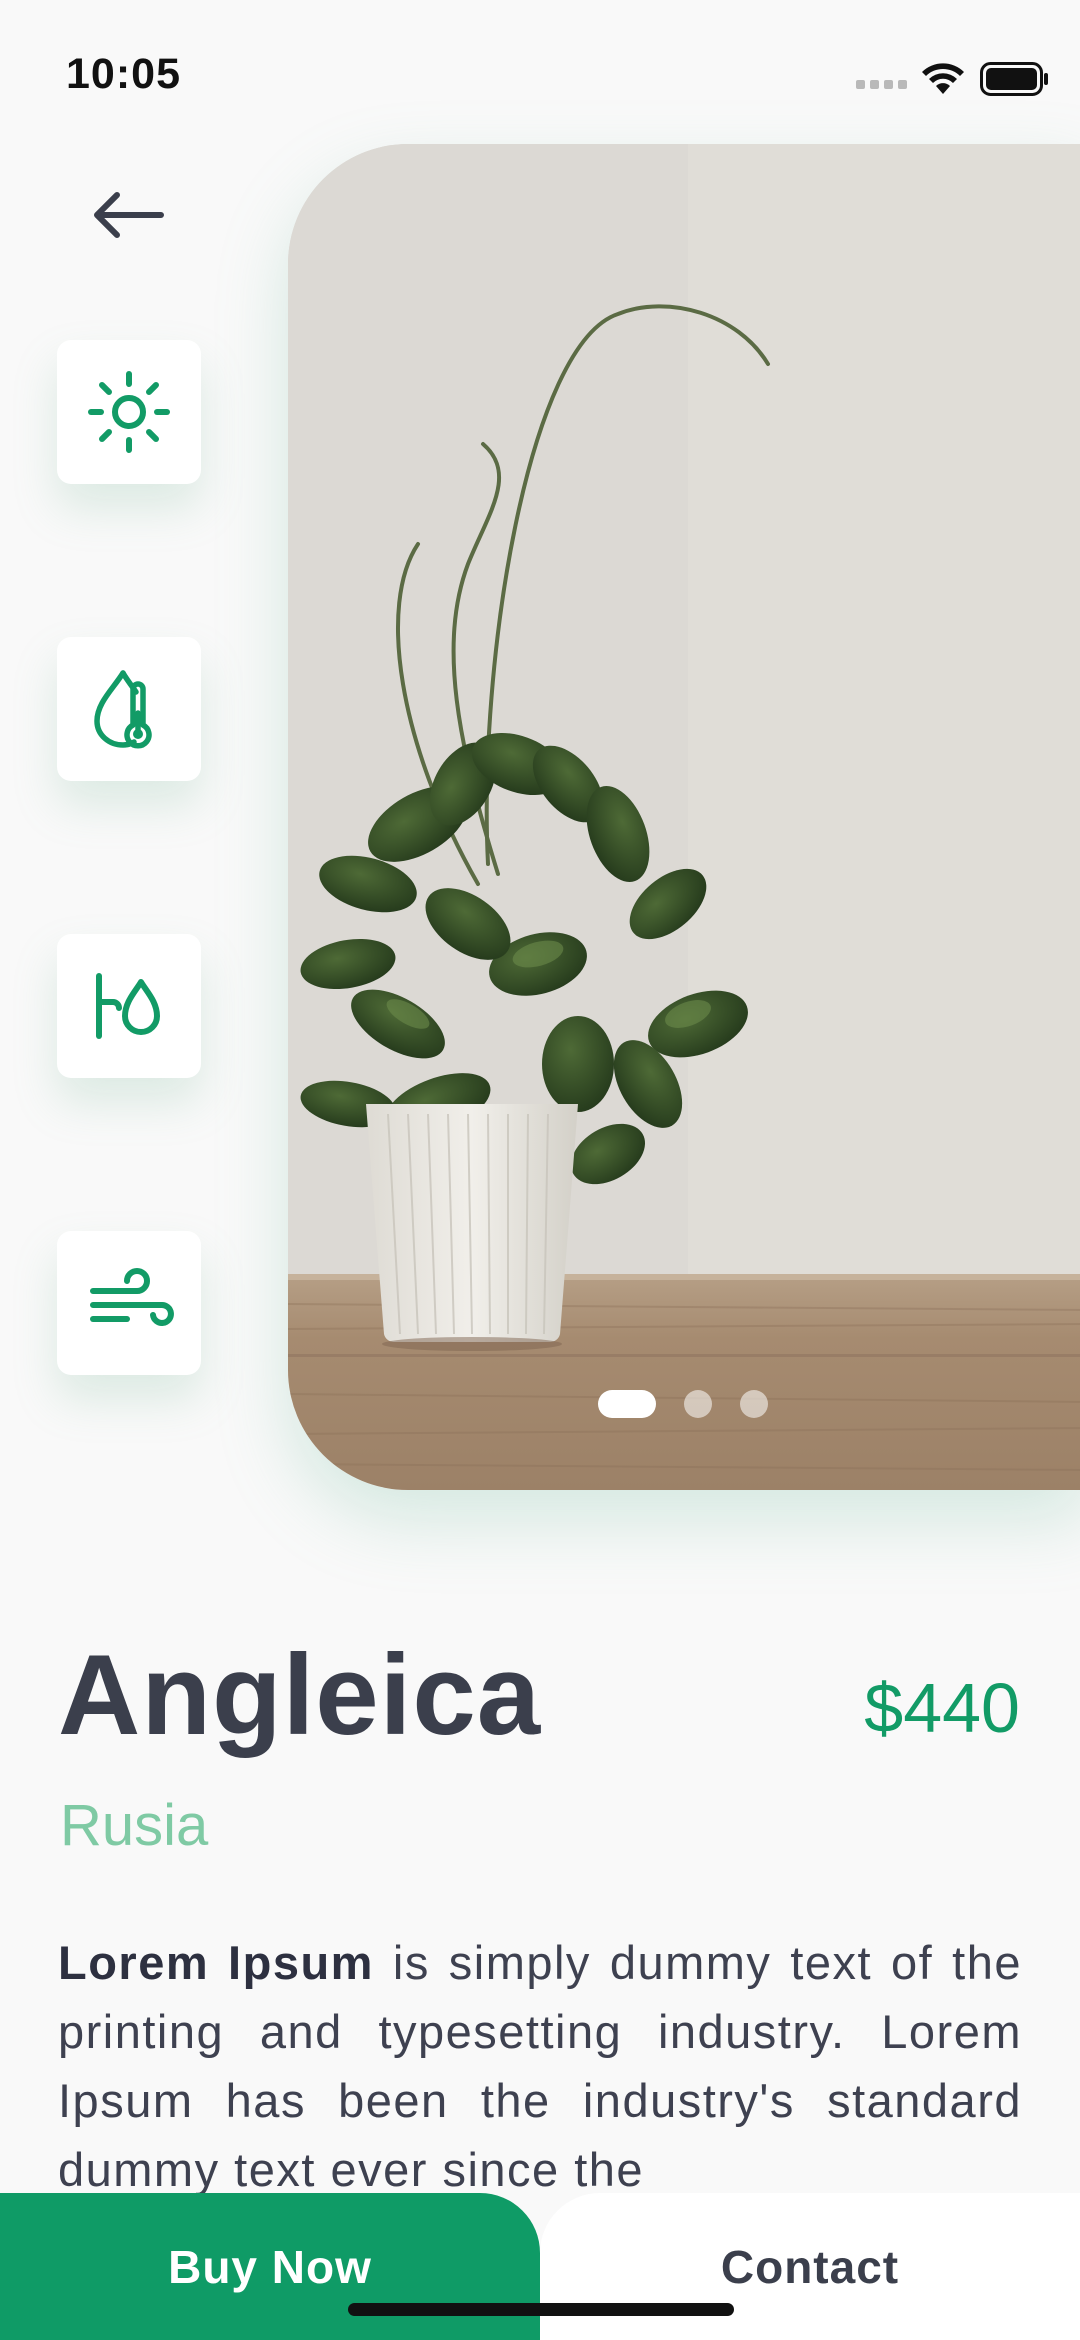 This screenshot has height=2340, width=1080. What do you see at coordinates (132, 1297) in the screenshot?
I see `wind-icon` at bounding box center [132, 1297].